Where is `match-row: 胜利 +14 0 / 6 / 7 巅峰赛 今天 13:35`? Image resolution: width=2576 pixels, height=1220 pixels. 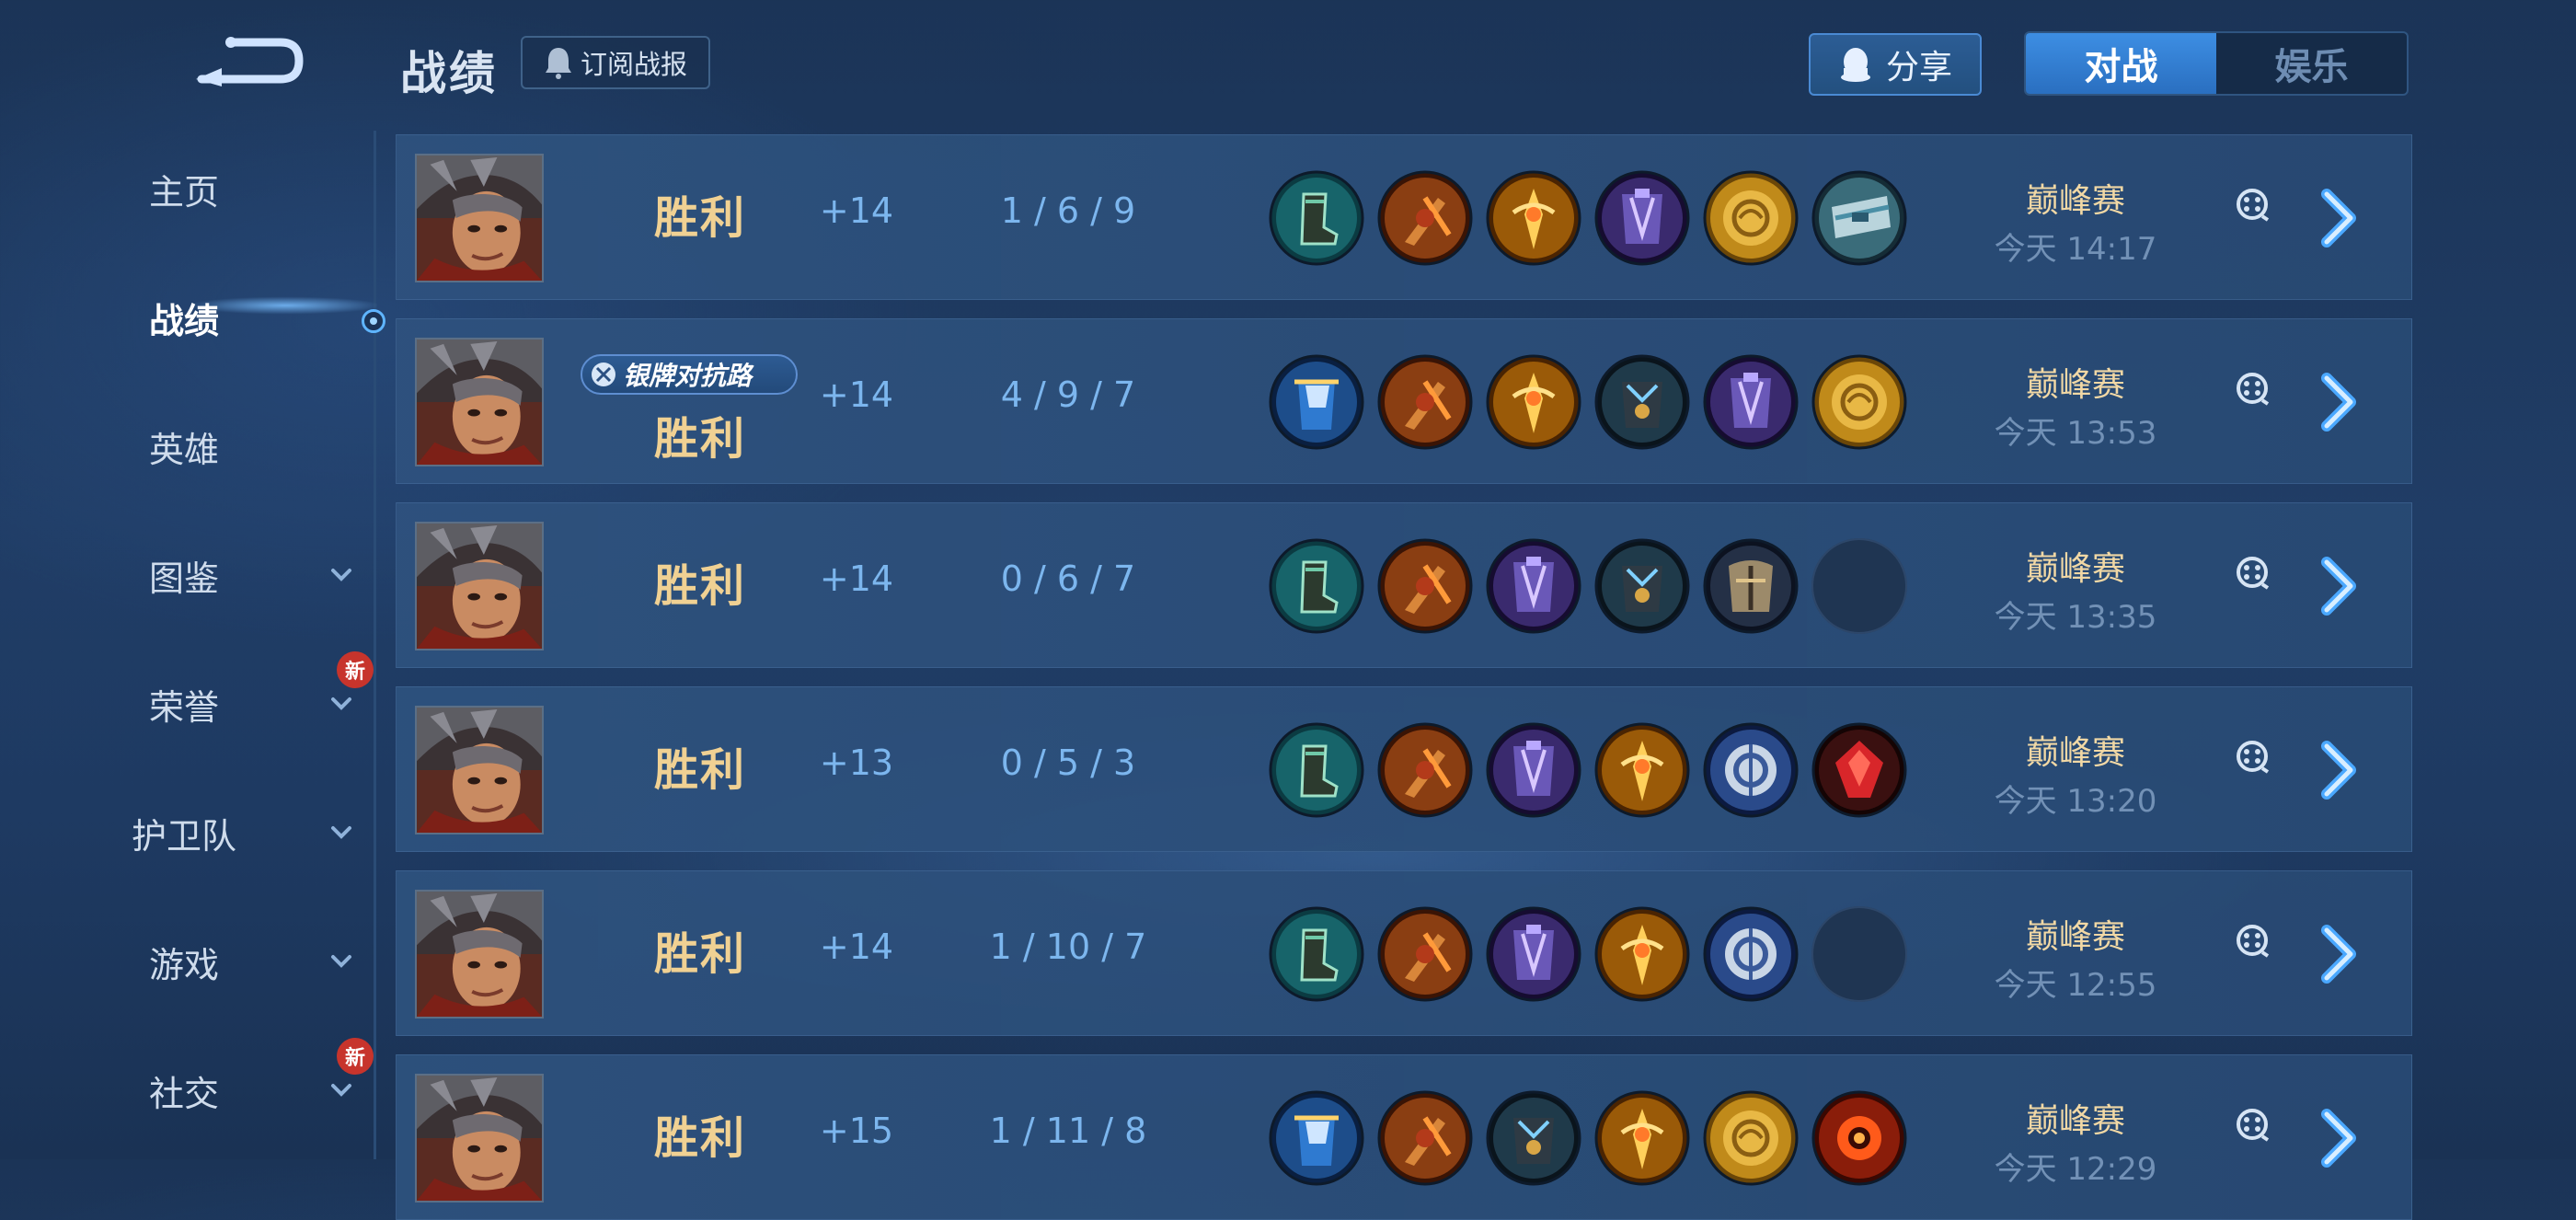
match-row: 胜利 +14 0 / 6 / 7 巅峰赛 今天 13:35 is located at coordinates (1404, 585).